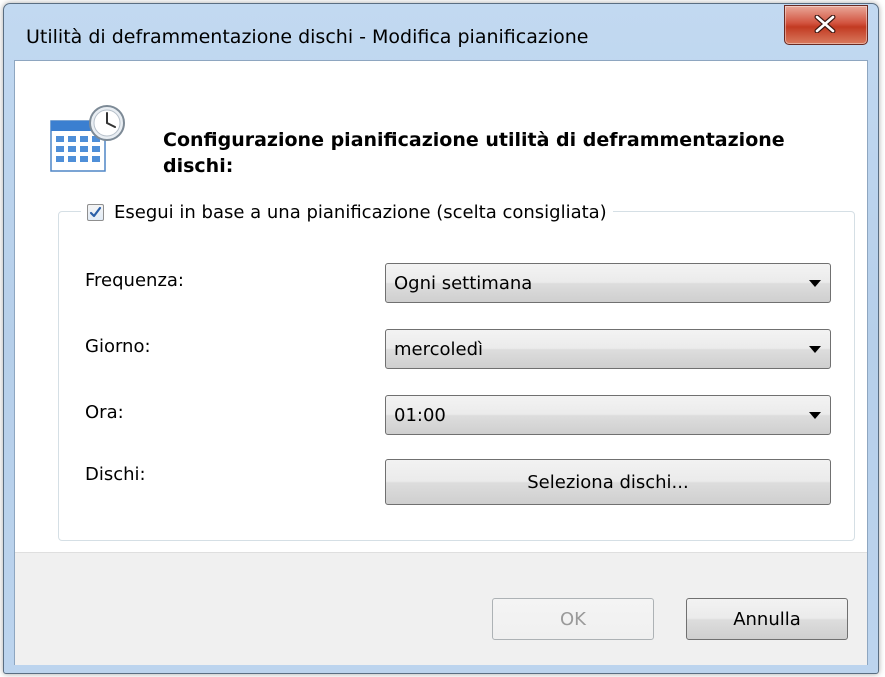  I want to click on time-value: 01:00, so click(420, 415).